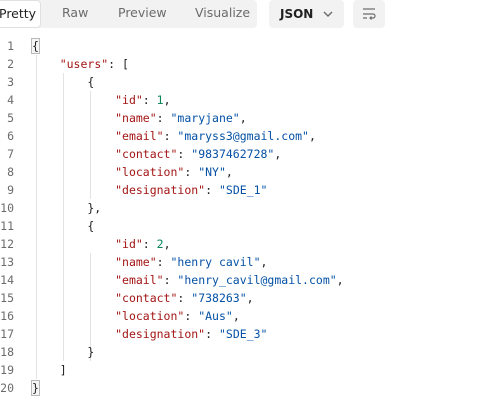  I want to click on code-line: 14 "email": "henry_cavil@gmail.com",, so click(243, 280).